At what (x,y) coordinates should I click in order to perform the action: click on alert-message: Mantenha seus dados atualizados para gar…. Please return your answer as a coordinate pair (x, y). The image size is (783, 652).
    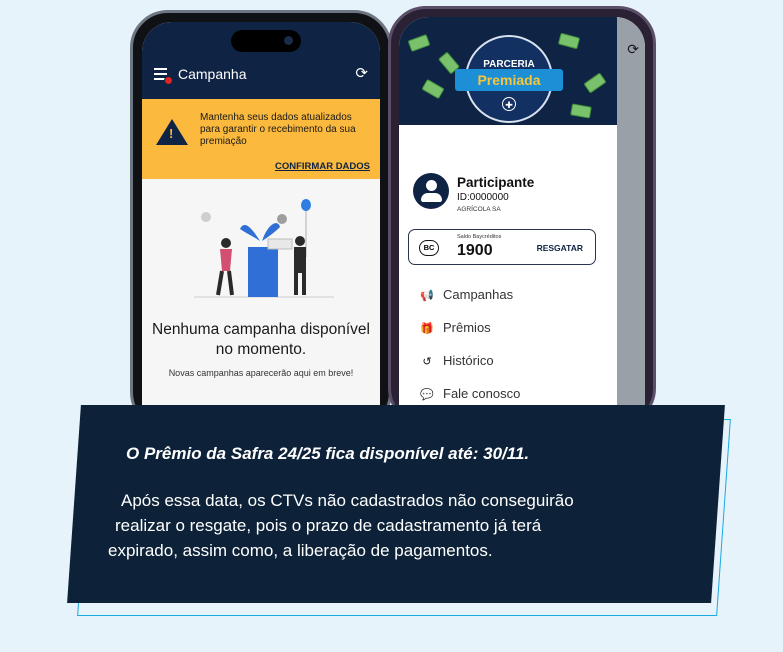
    Looking at the image, I should click on (278, 129).